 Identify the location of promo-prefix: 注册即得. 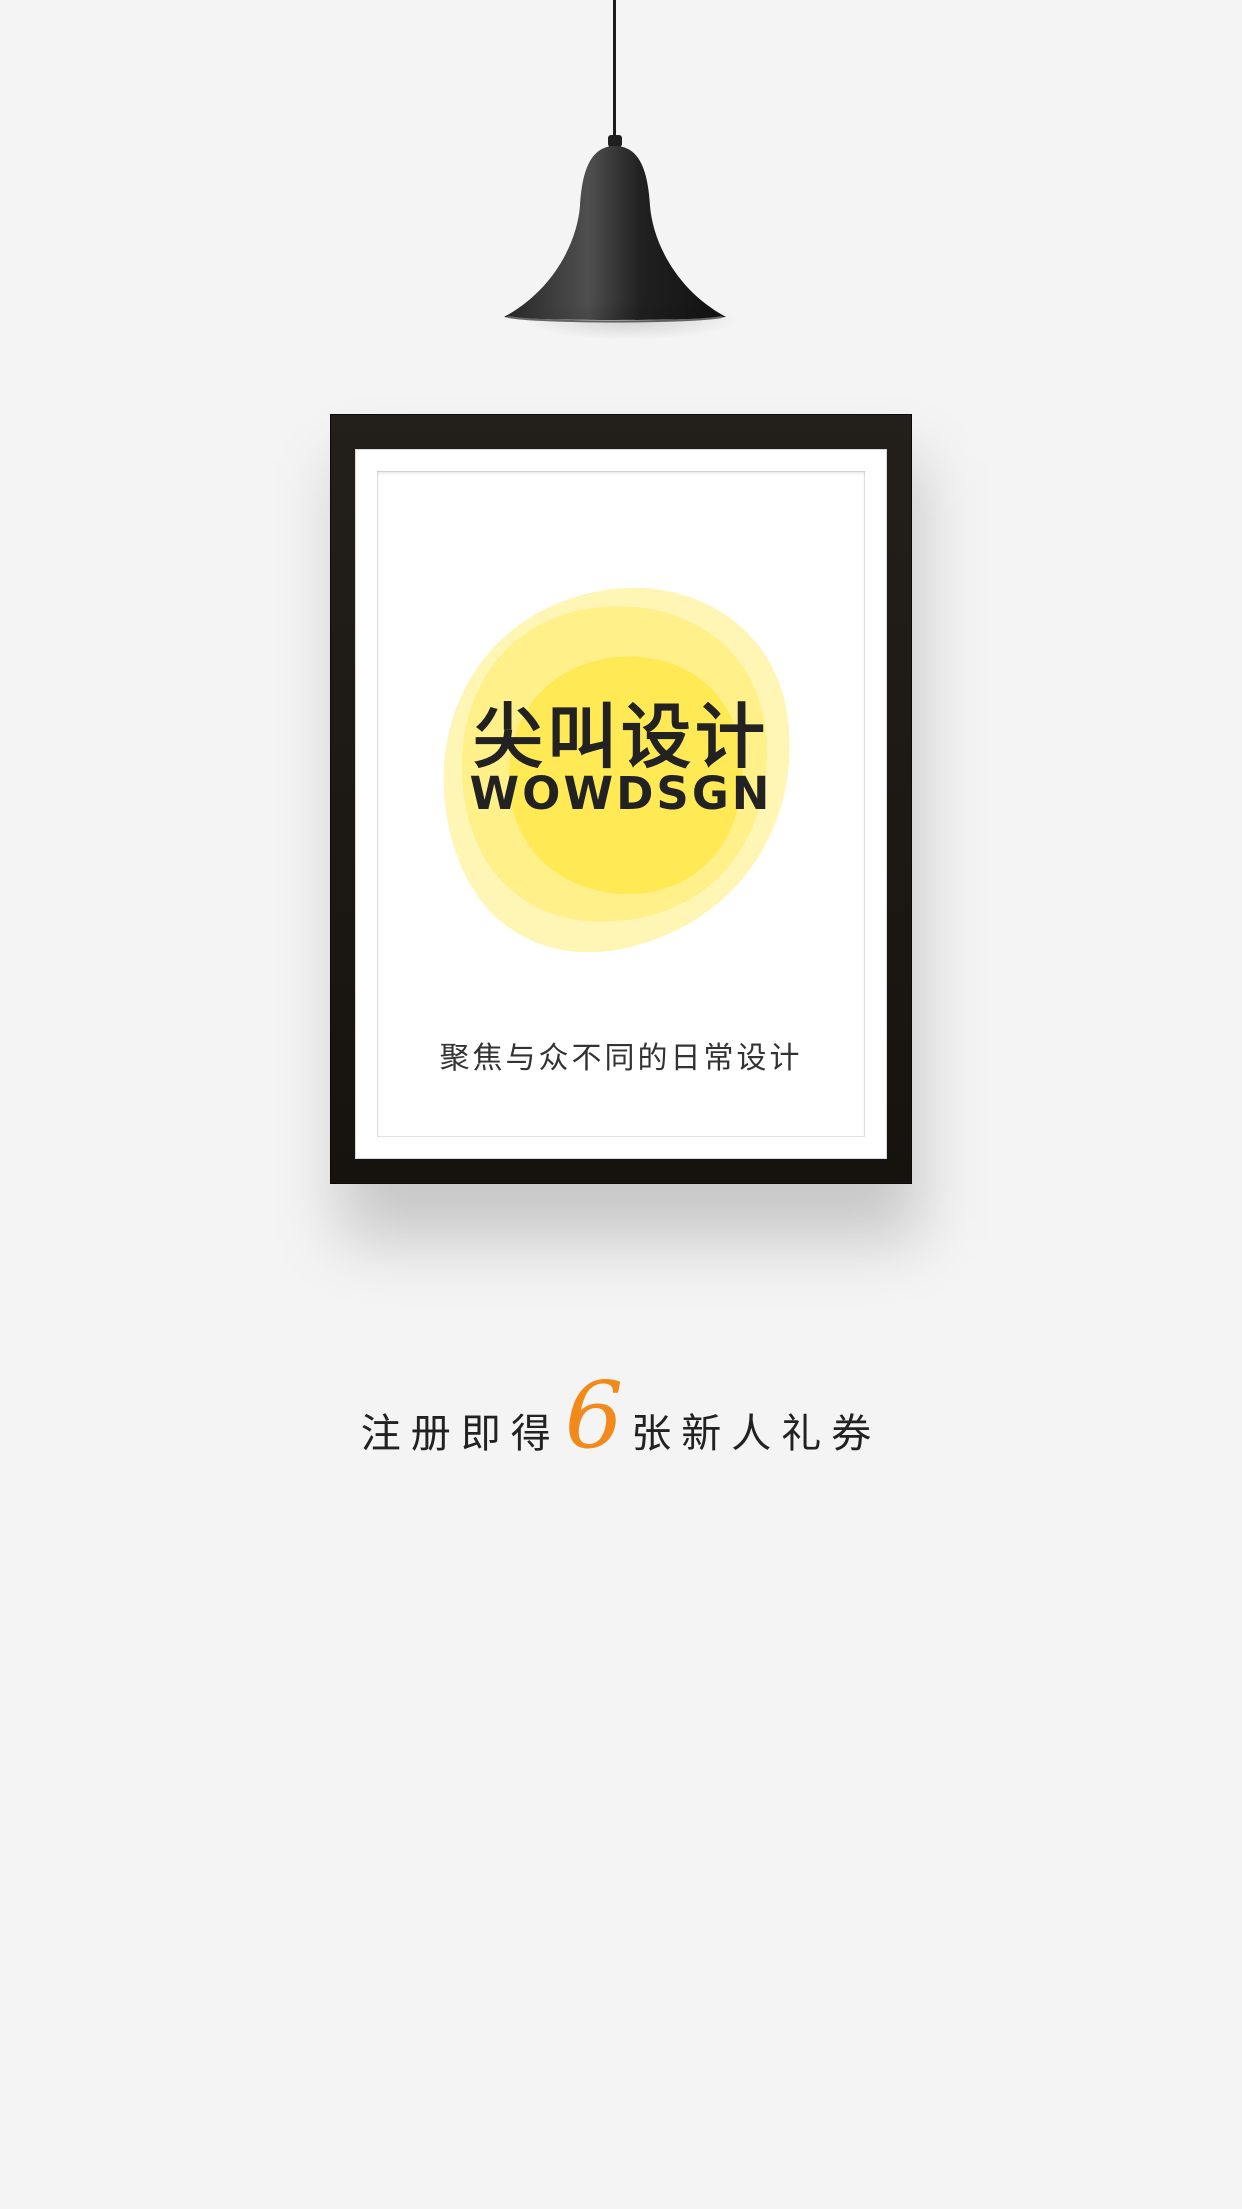
(460, 1434).